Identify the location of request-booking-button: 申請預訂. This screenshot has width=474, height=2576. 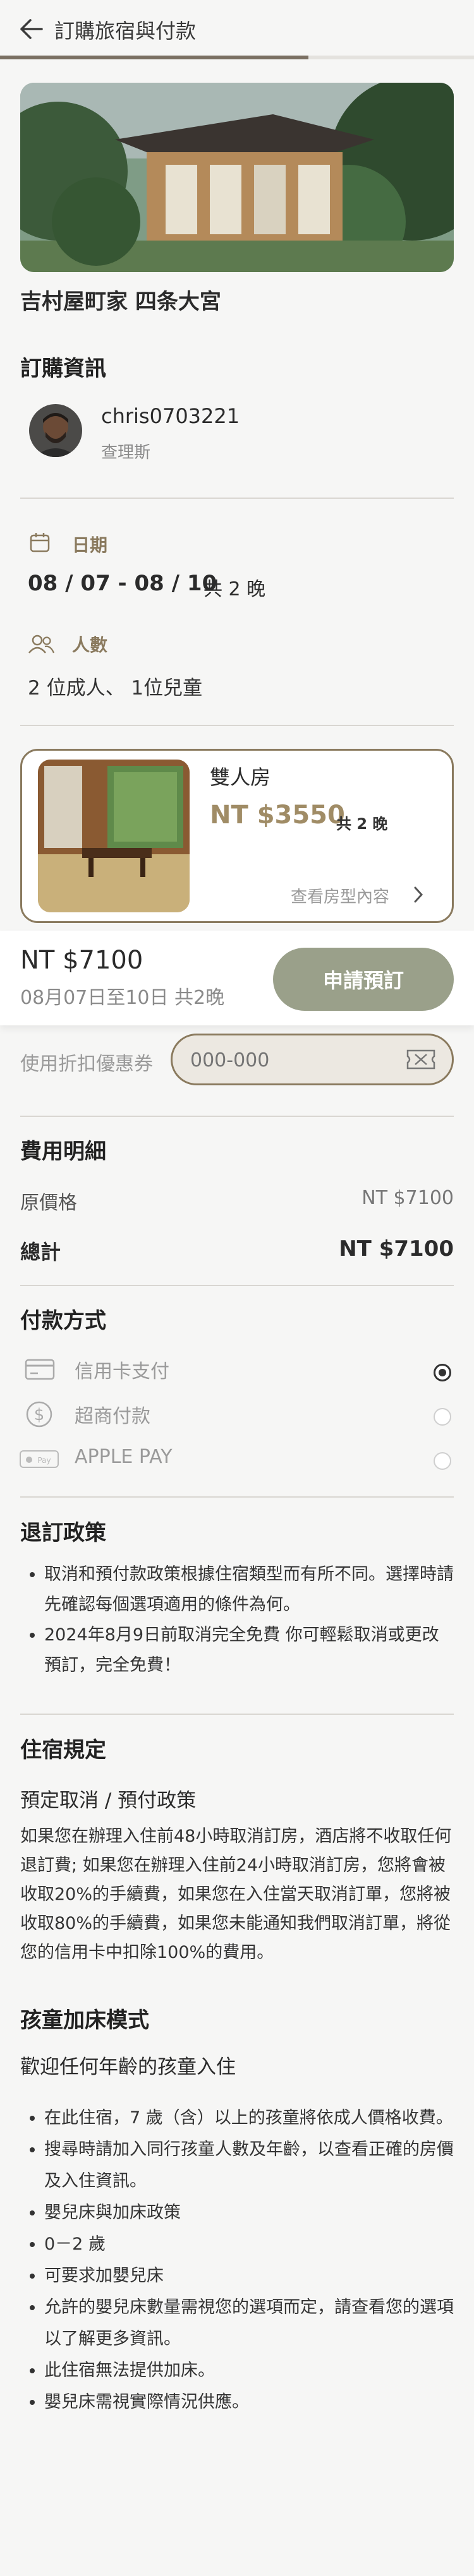
(364, 979).